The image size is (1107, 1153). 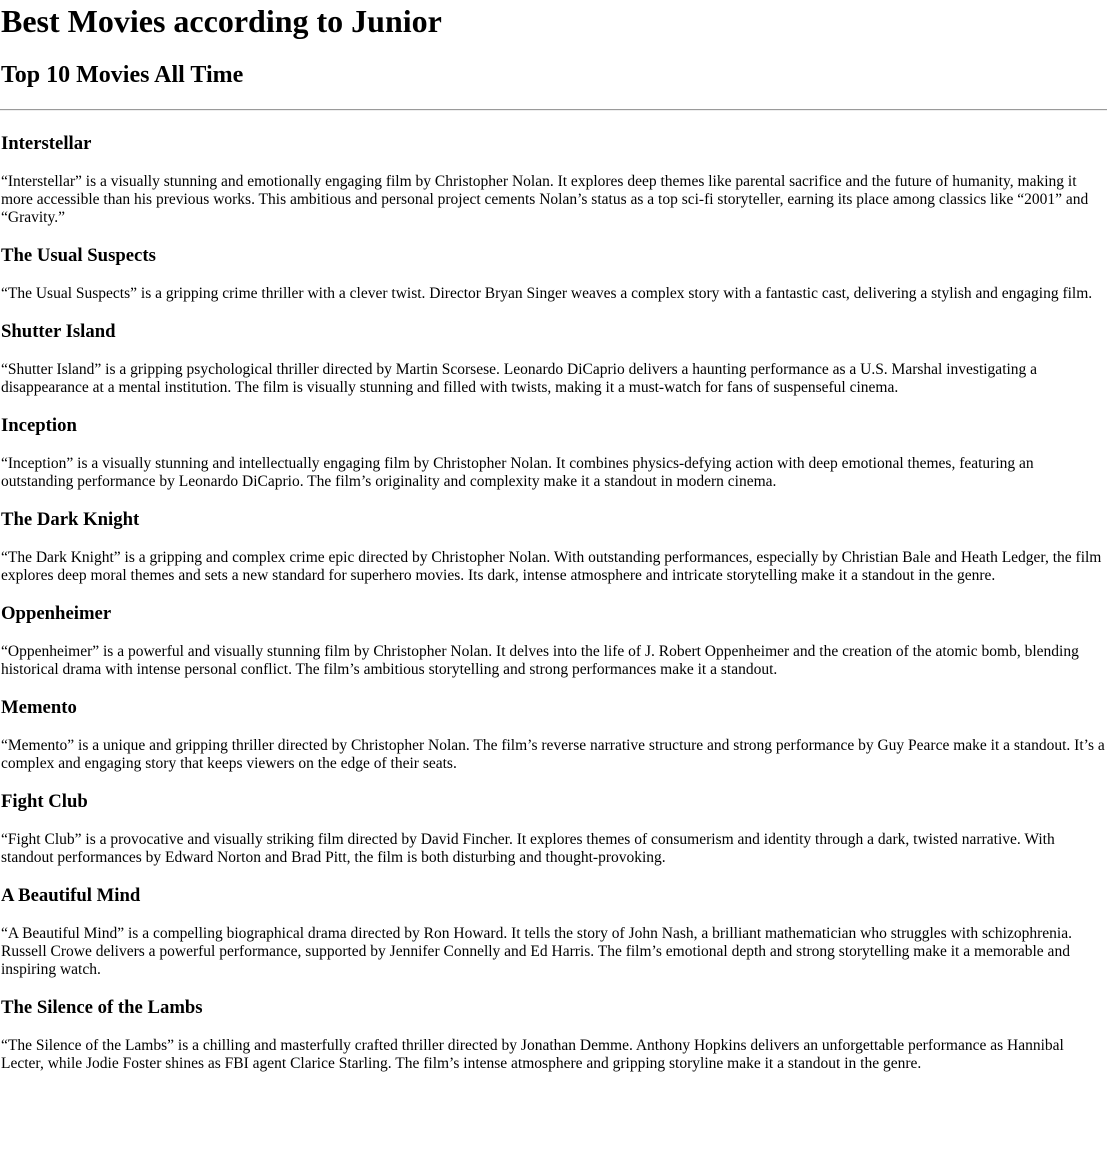 I want to click on movie-title: Oppenheimer, so click(x=56, y=613).